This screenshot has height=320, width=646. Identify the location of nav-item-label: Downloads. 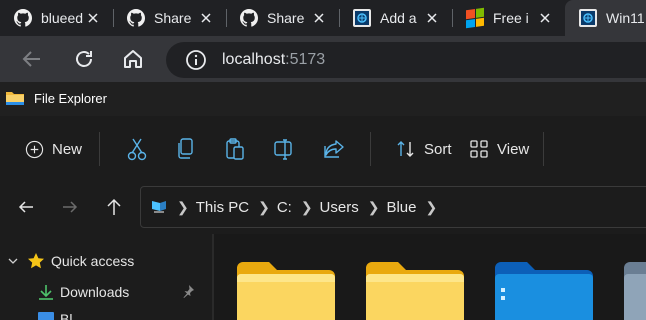
(95, 292).